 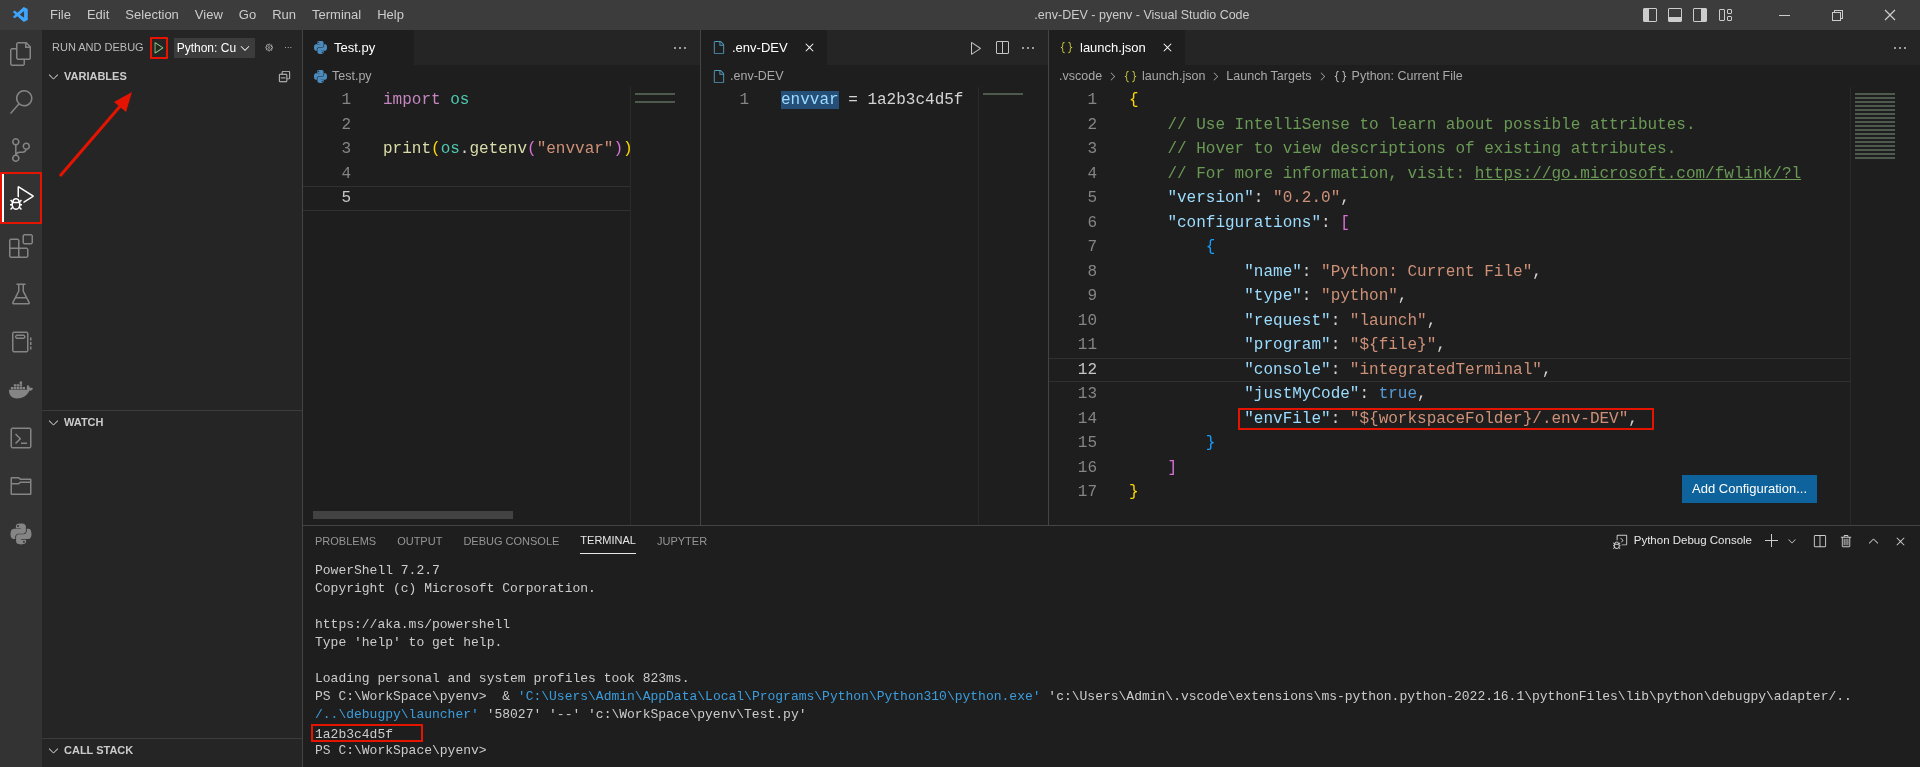 What do you see at coordinates (1772, 541) in the screenshot?
I see `add-icon` at bounding box center [1772, 541].